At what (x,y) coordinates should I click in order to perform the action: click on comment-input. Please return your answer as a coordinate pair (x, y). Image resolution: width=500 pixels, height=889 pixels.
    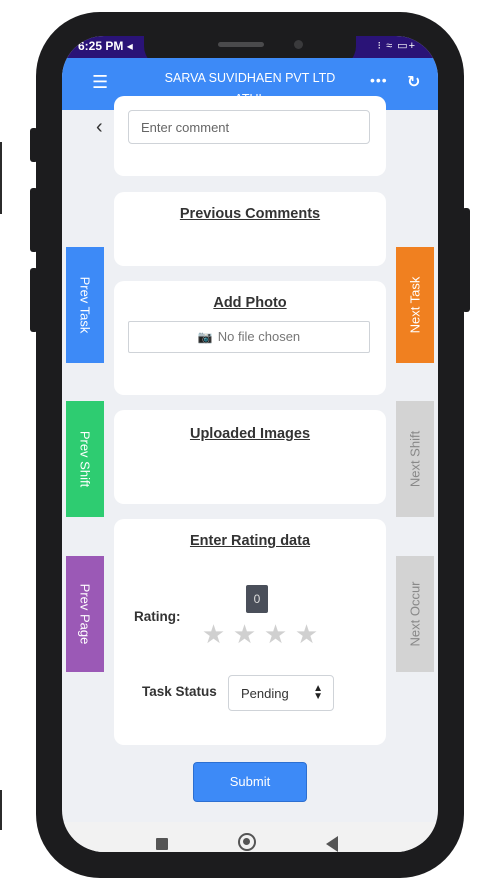
    Looking at the image, I should click on (249, 127).